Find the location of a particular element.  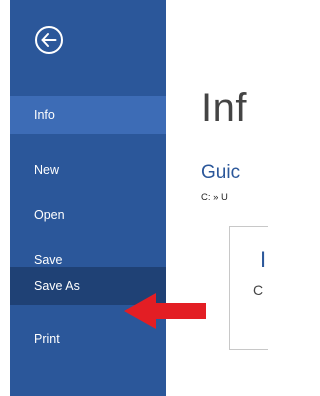

nav-item-label: Save is located at coordinates (48, 260).